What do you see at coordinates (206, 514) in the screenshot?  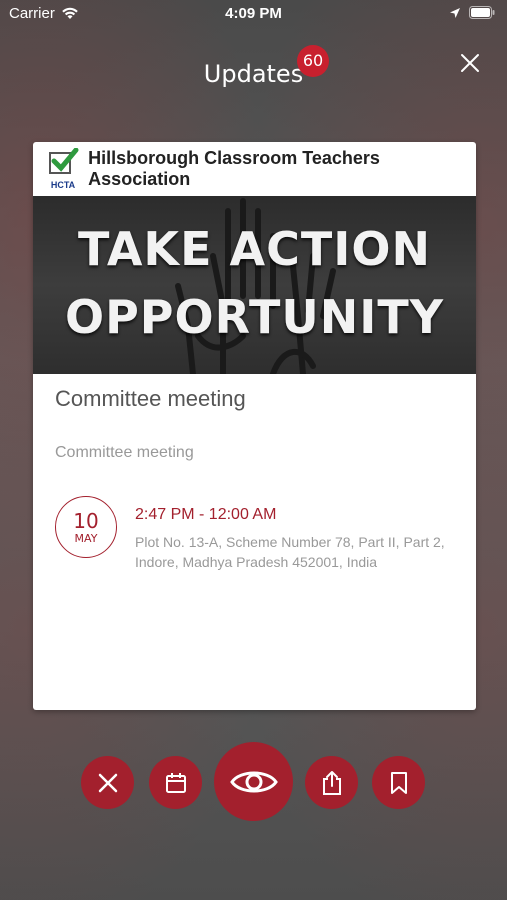 I see `event-time: 2:47 PM - 12:00 AM` at bounding box center [206, 514].